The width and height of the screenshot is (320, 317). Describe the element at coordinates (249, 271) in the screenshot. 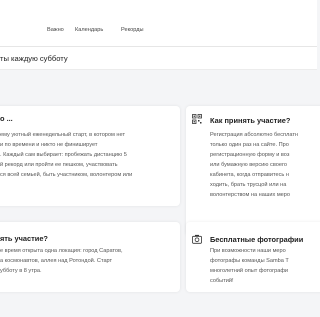

I see `text-line: многолетний опыт фотографи` at that location.